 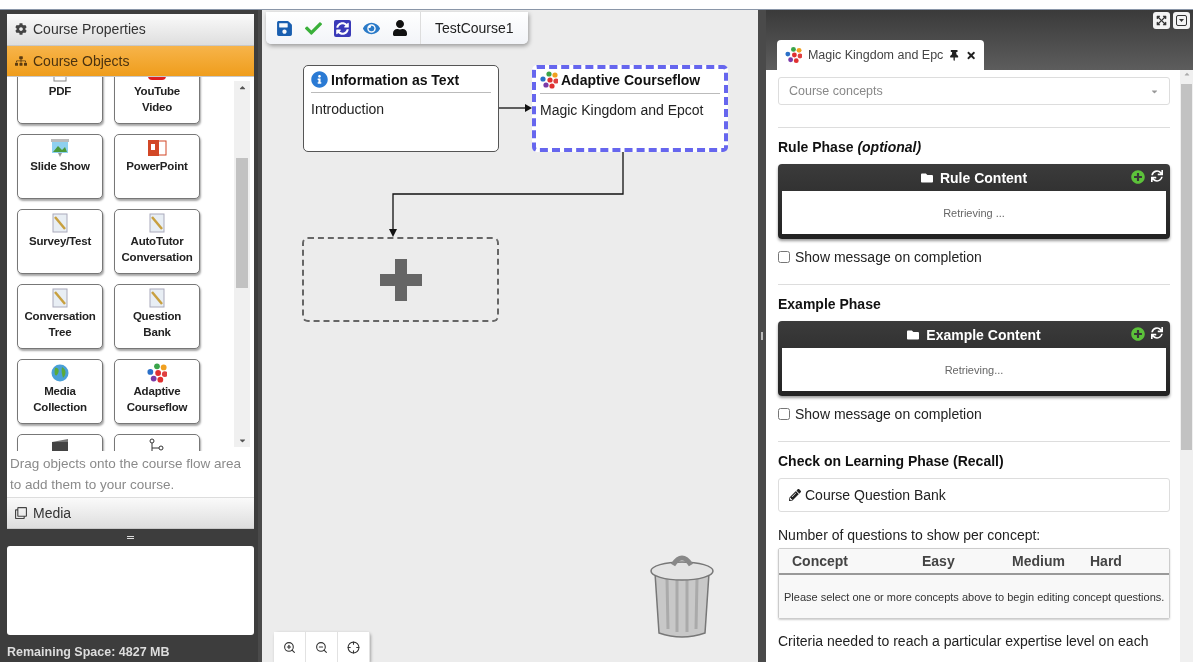 I want to click on zoom-in-button, so click(x=290, y=647).